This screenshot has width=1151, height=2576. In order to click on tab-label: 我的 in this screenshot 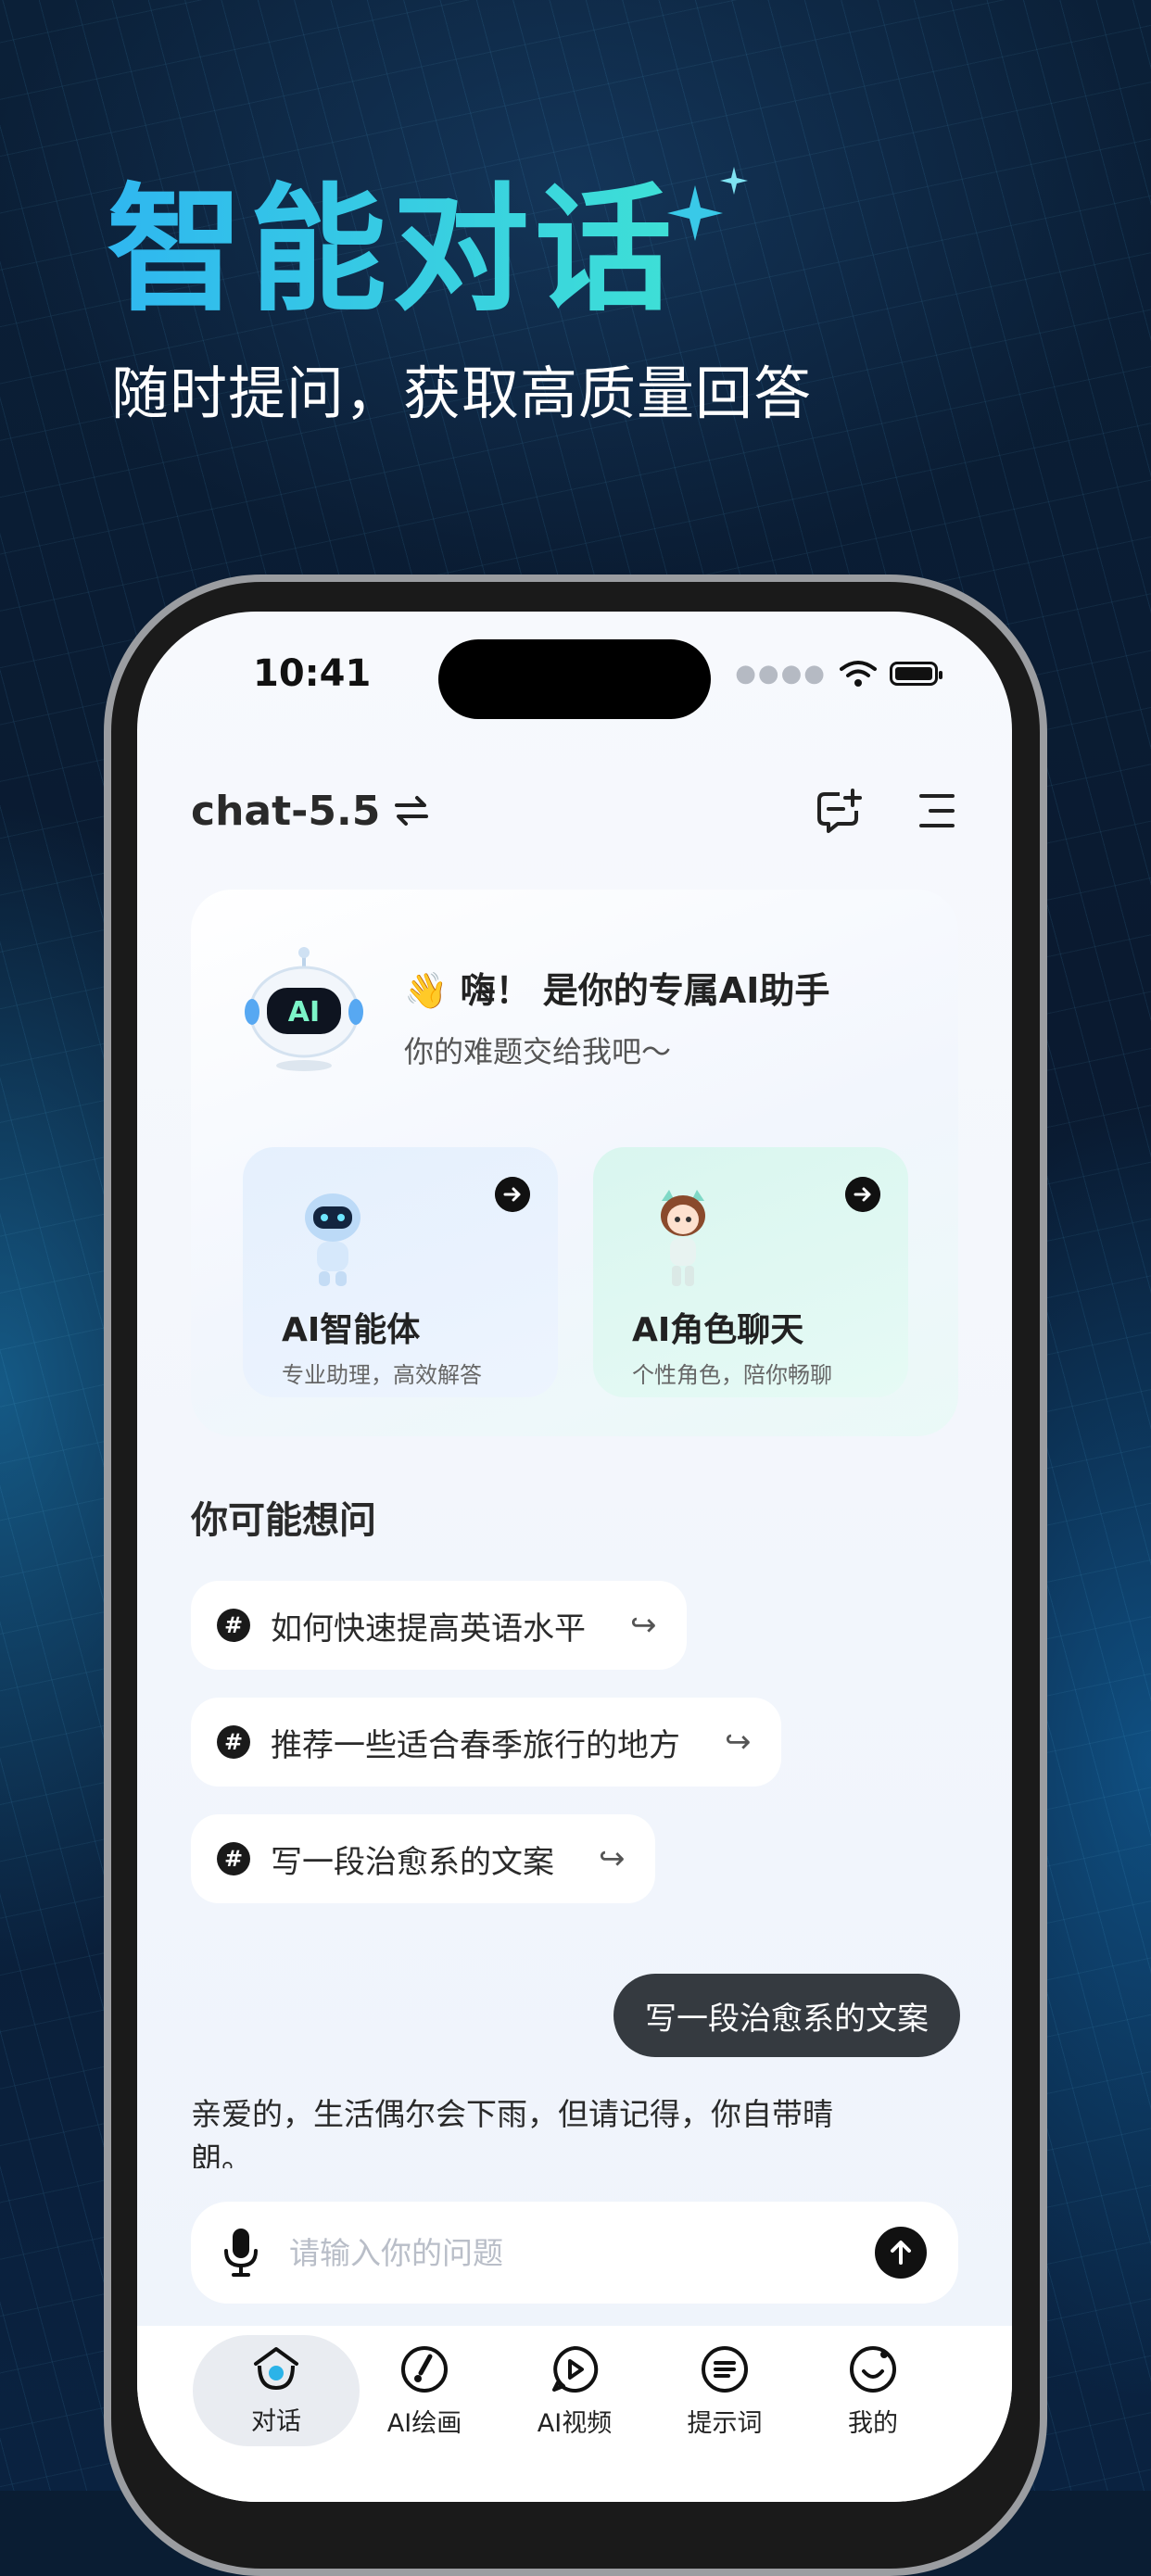, I will do `click(873, 2423)`.